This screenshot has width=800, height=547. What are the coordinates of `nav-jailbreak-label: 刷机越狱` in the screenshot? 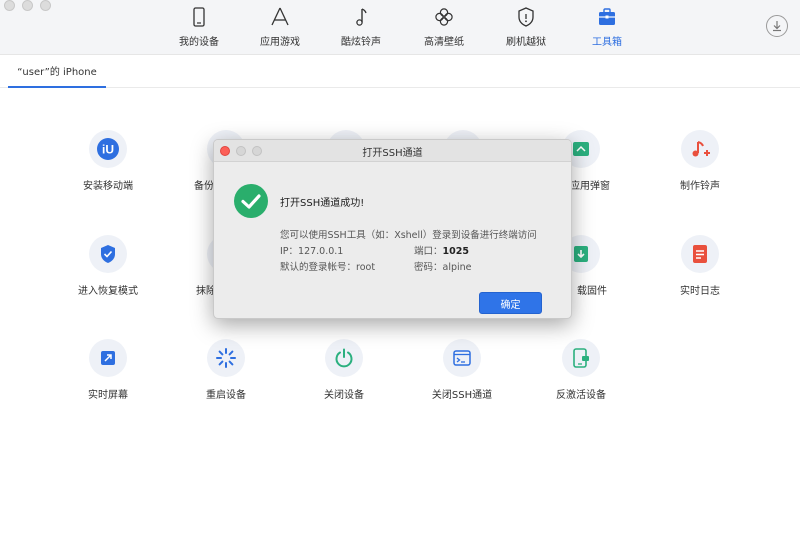 It's located at (526, 42).